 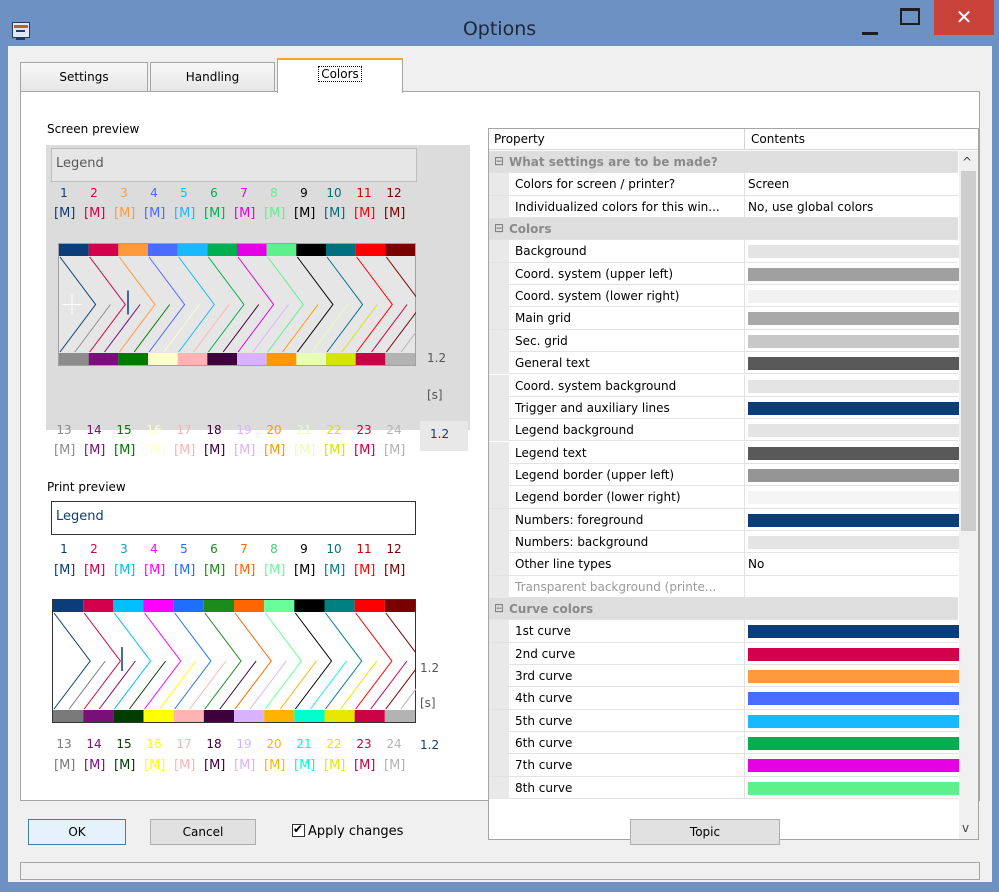 What do you see at coordinates (77, 832) in the screenshot?
I see `ok-button: OK` at bounding box center [77, 832].